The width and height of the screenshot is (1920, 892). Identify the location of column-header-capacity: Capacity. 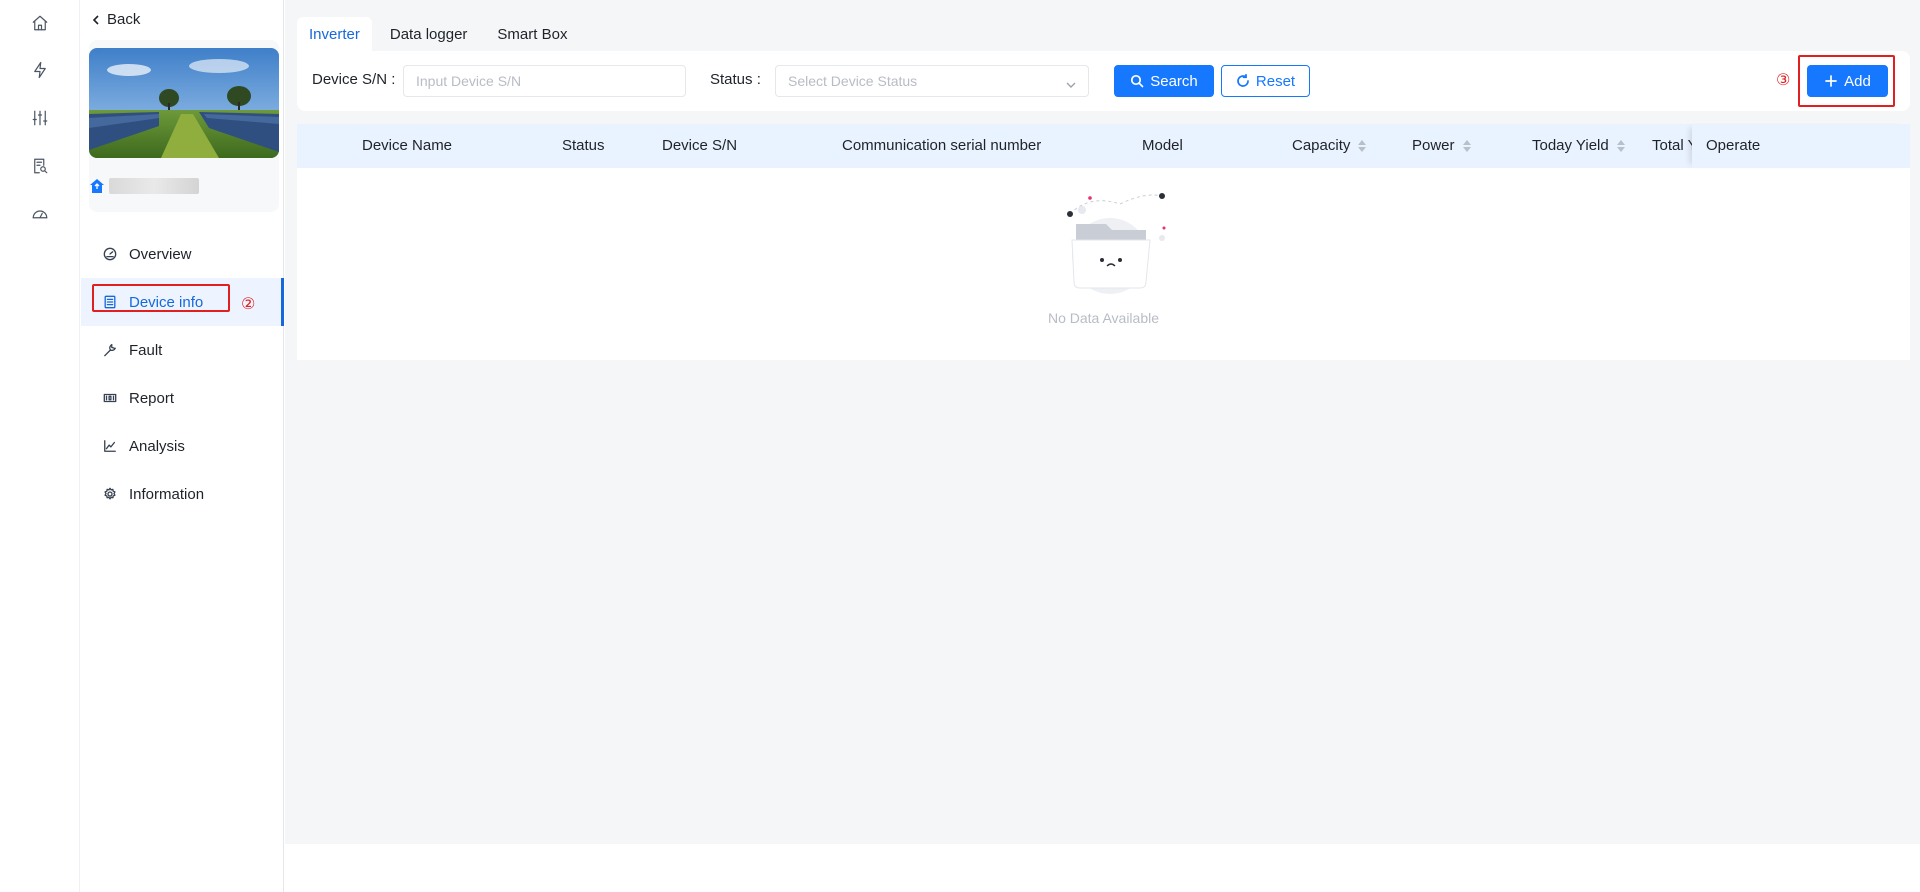
(1329, 145).